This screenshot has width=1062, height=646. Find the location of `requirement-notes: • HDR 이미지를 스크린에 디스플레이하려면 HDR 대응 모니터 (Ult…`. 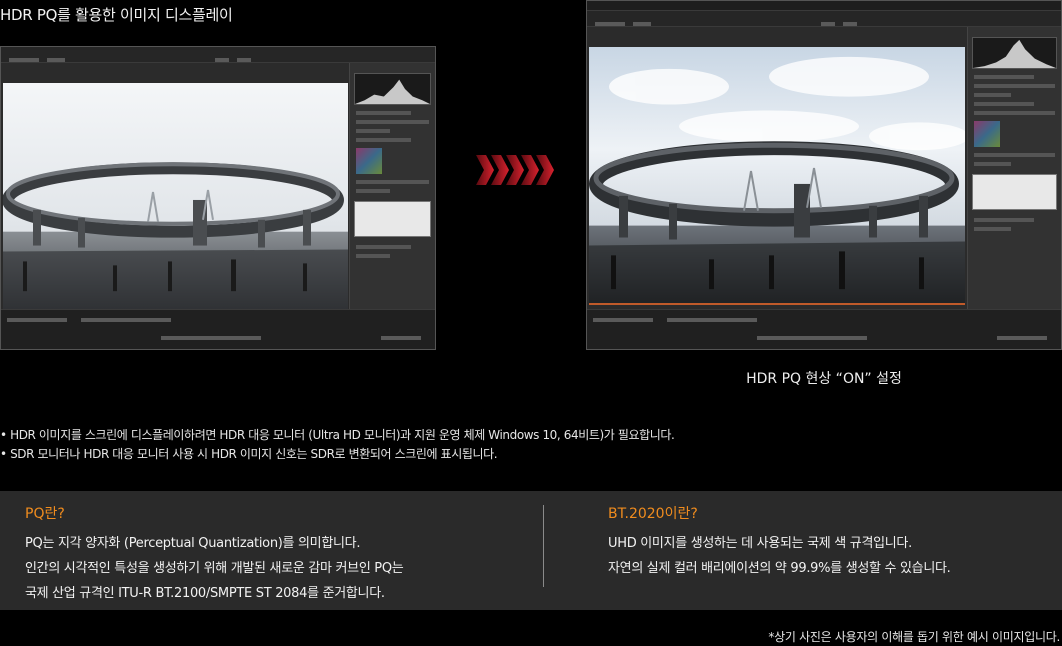

requirement-notes: • HDR 이미지를 스크린에 디스플레이하려면 HDR 대응 모니터 (Ult… is located at coordinates (337, 445).